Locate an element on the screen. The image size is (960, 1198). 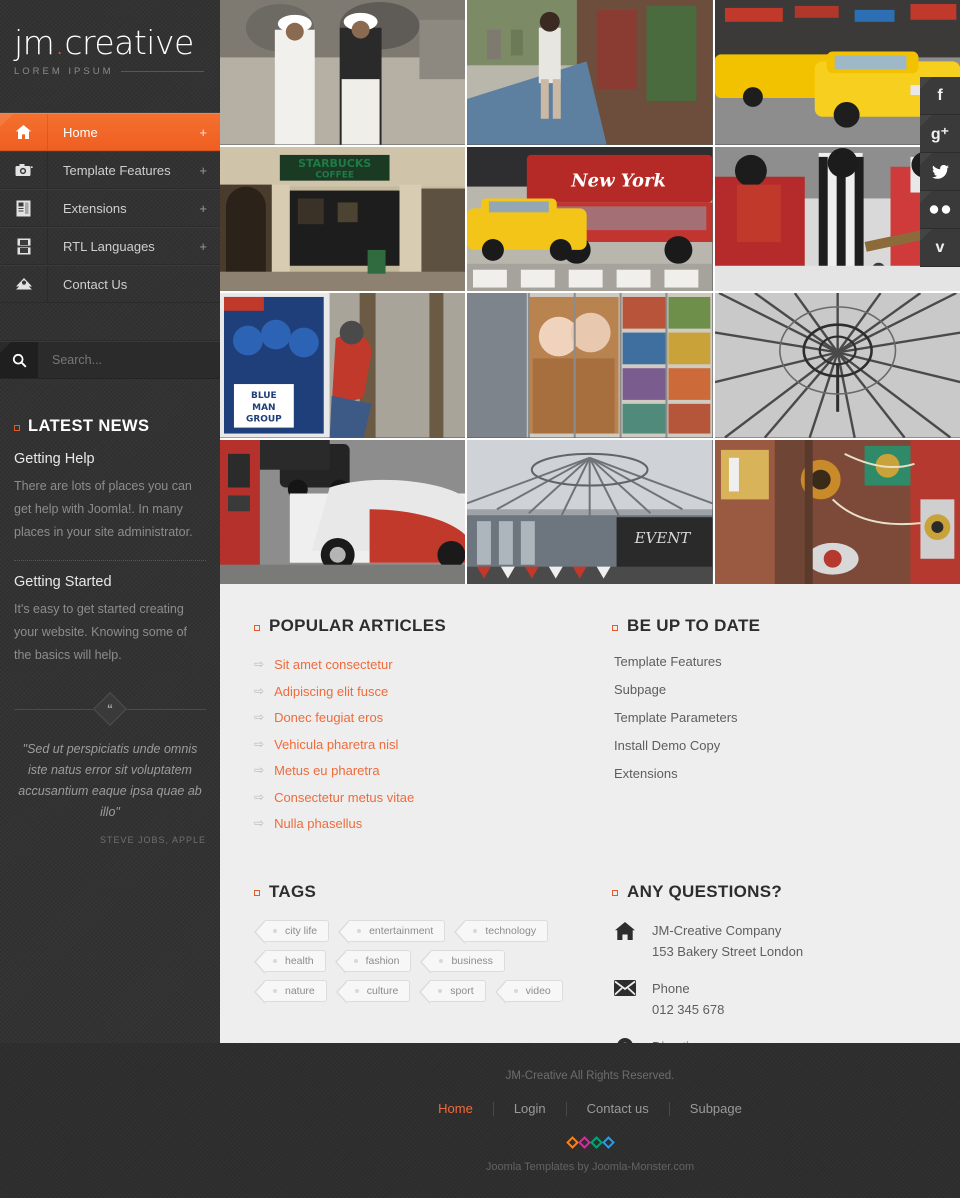
sidebar-item-extensions: Extensions + is located at coordinates (110, 208).